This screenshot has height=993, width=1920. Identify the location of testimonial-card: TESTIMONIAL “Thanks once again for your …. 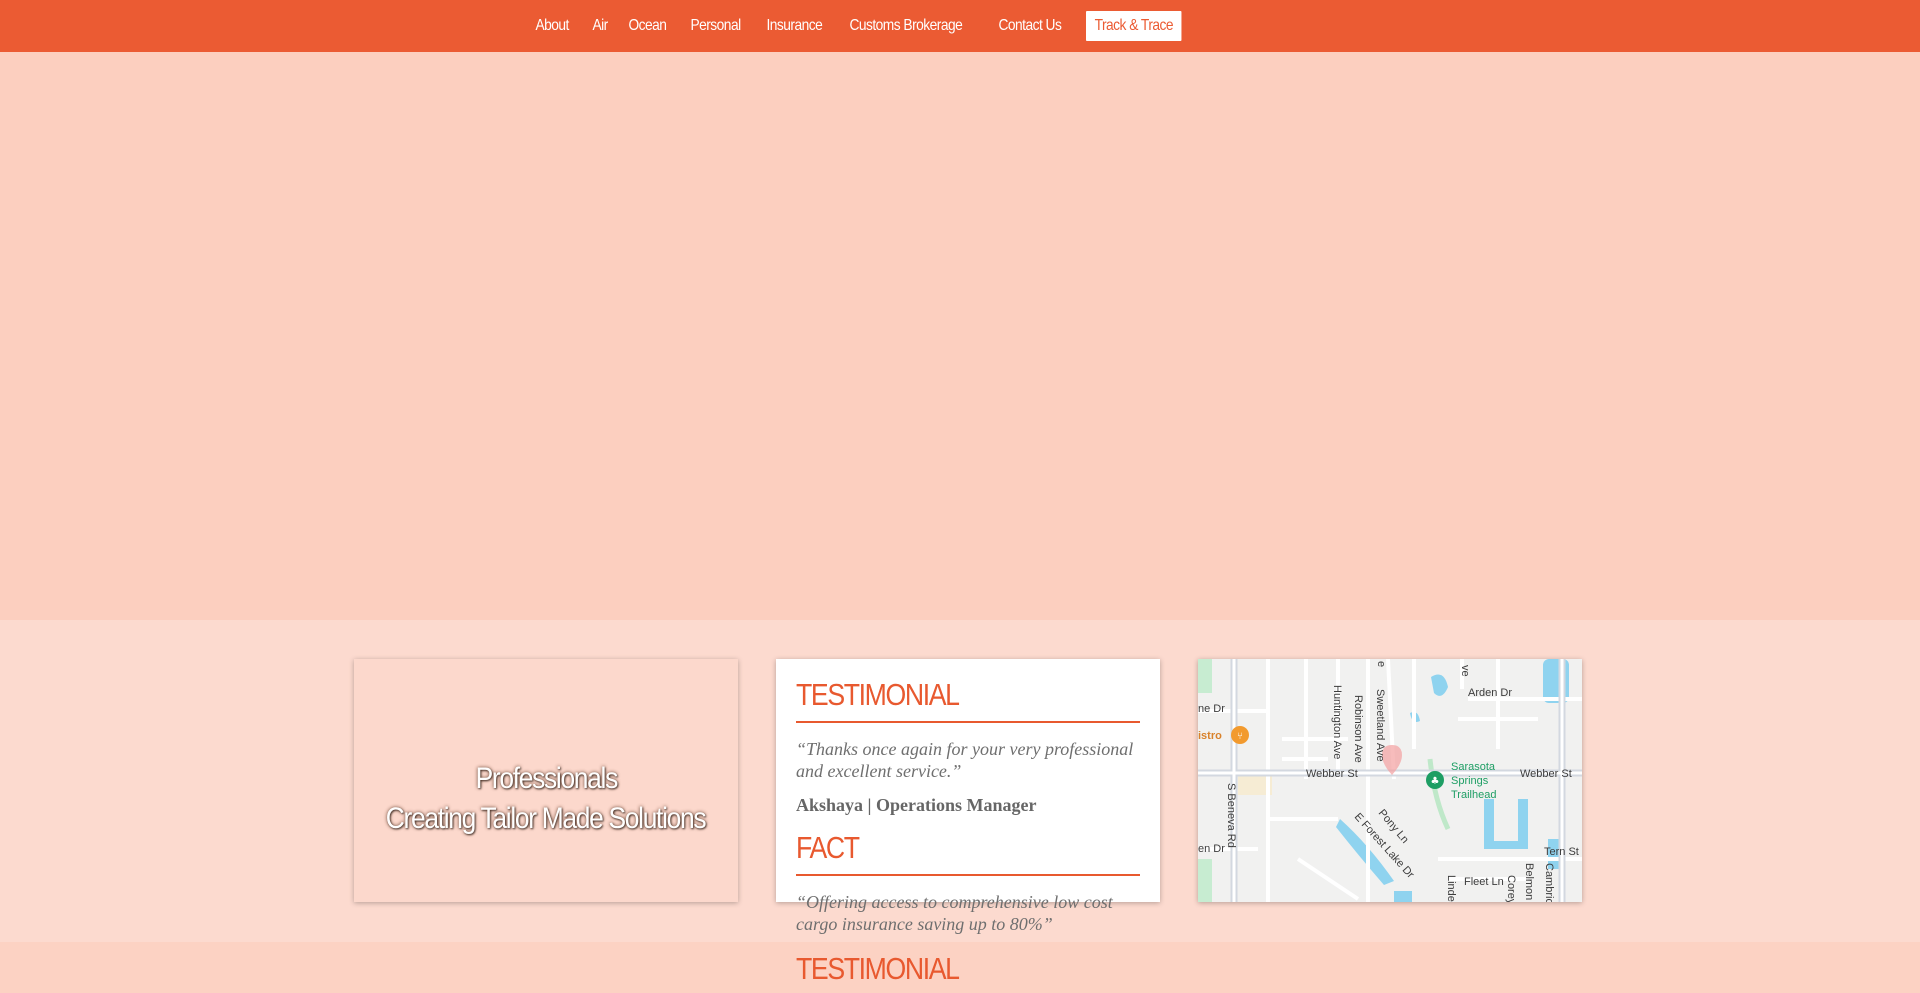
(968, 822).